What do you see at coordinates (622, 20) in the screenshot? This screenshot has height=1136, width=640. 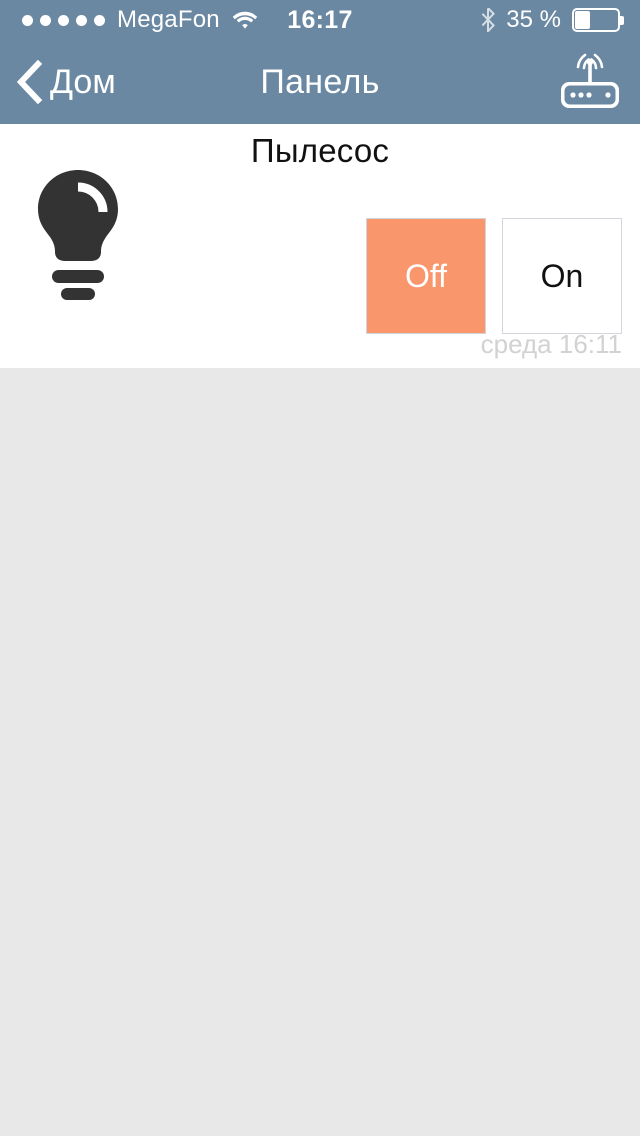 I see `battery-nub` at bounding box center [622, 20].